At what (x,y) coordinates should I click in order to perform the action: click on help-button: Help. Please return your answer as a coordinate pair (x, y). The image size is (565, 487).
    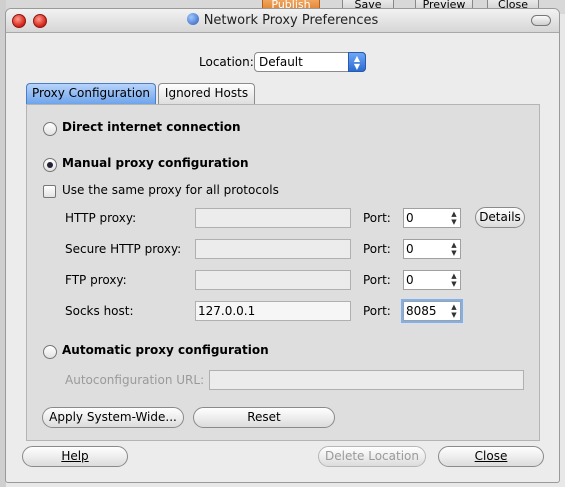
    Looking at the image, I should click on (75, 456).